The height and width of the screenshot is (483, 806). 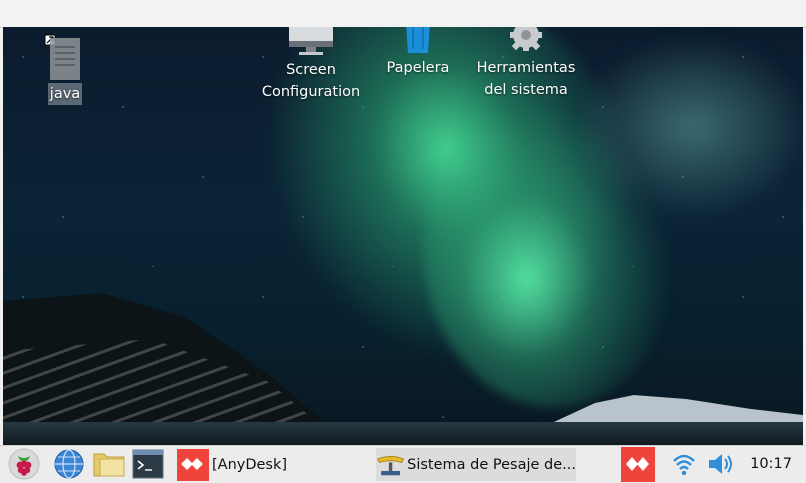 I want to click on volume-button, so click(x=721, y=464).